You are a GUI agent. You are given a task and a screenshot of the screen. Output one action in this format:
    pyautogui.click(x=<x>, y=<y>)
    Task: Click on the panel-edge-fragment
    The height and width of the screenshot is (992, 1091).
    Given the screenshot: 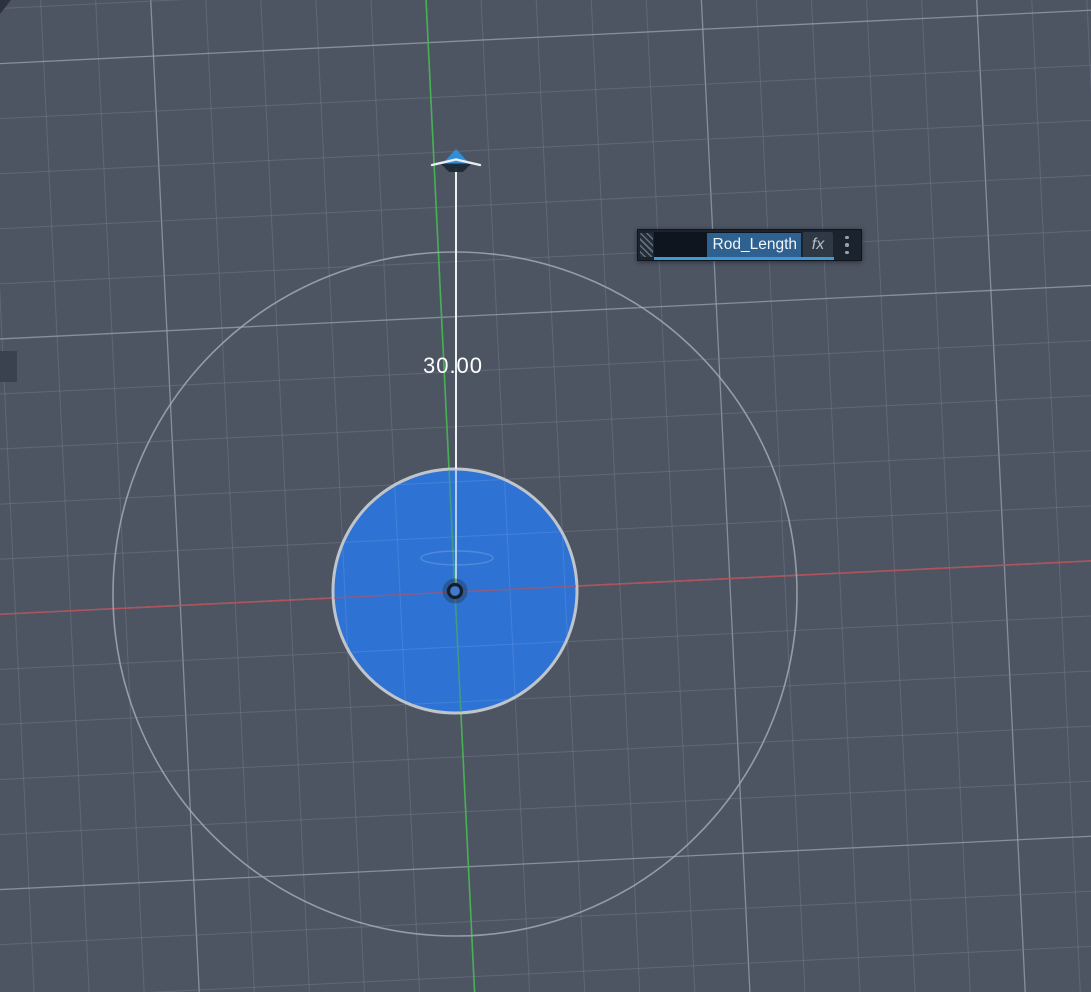 What is the action you would take?
    pyautogui.click(x=8, y=366)
    